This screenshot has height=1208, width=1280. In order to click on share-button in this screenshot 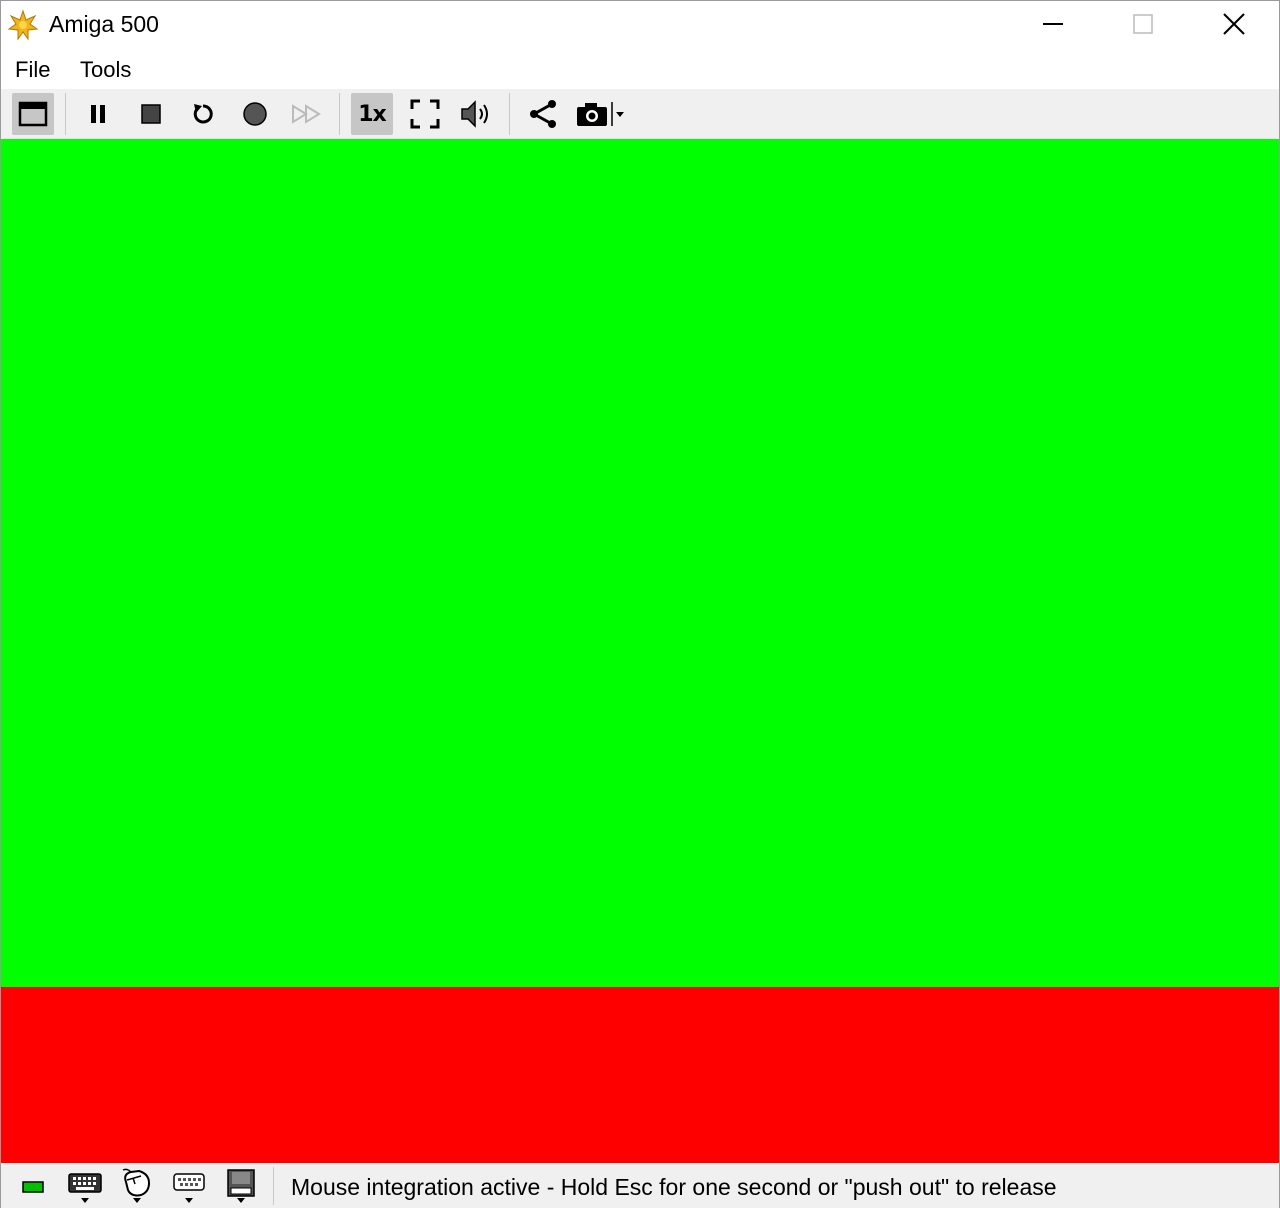, I will do `click(543, 114)`.